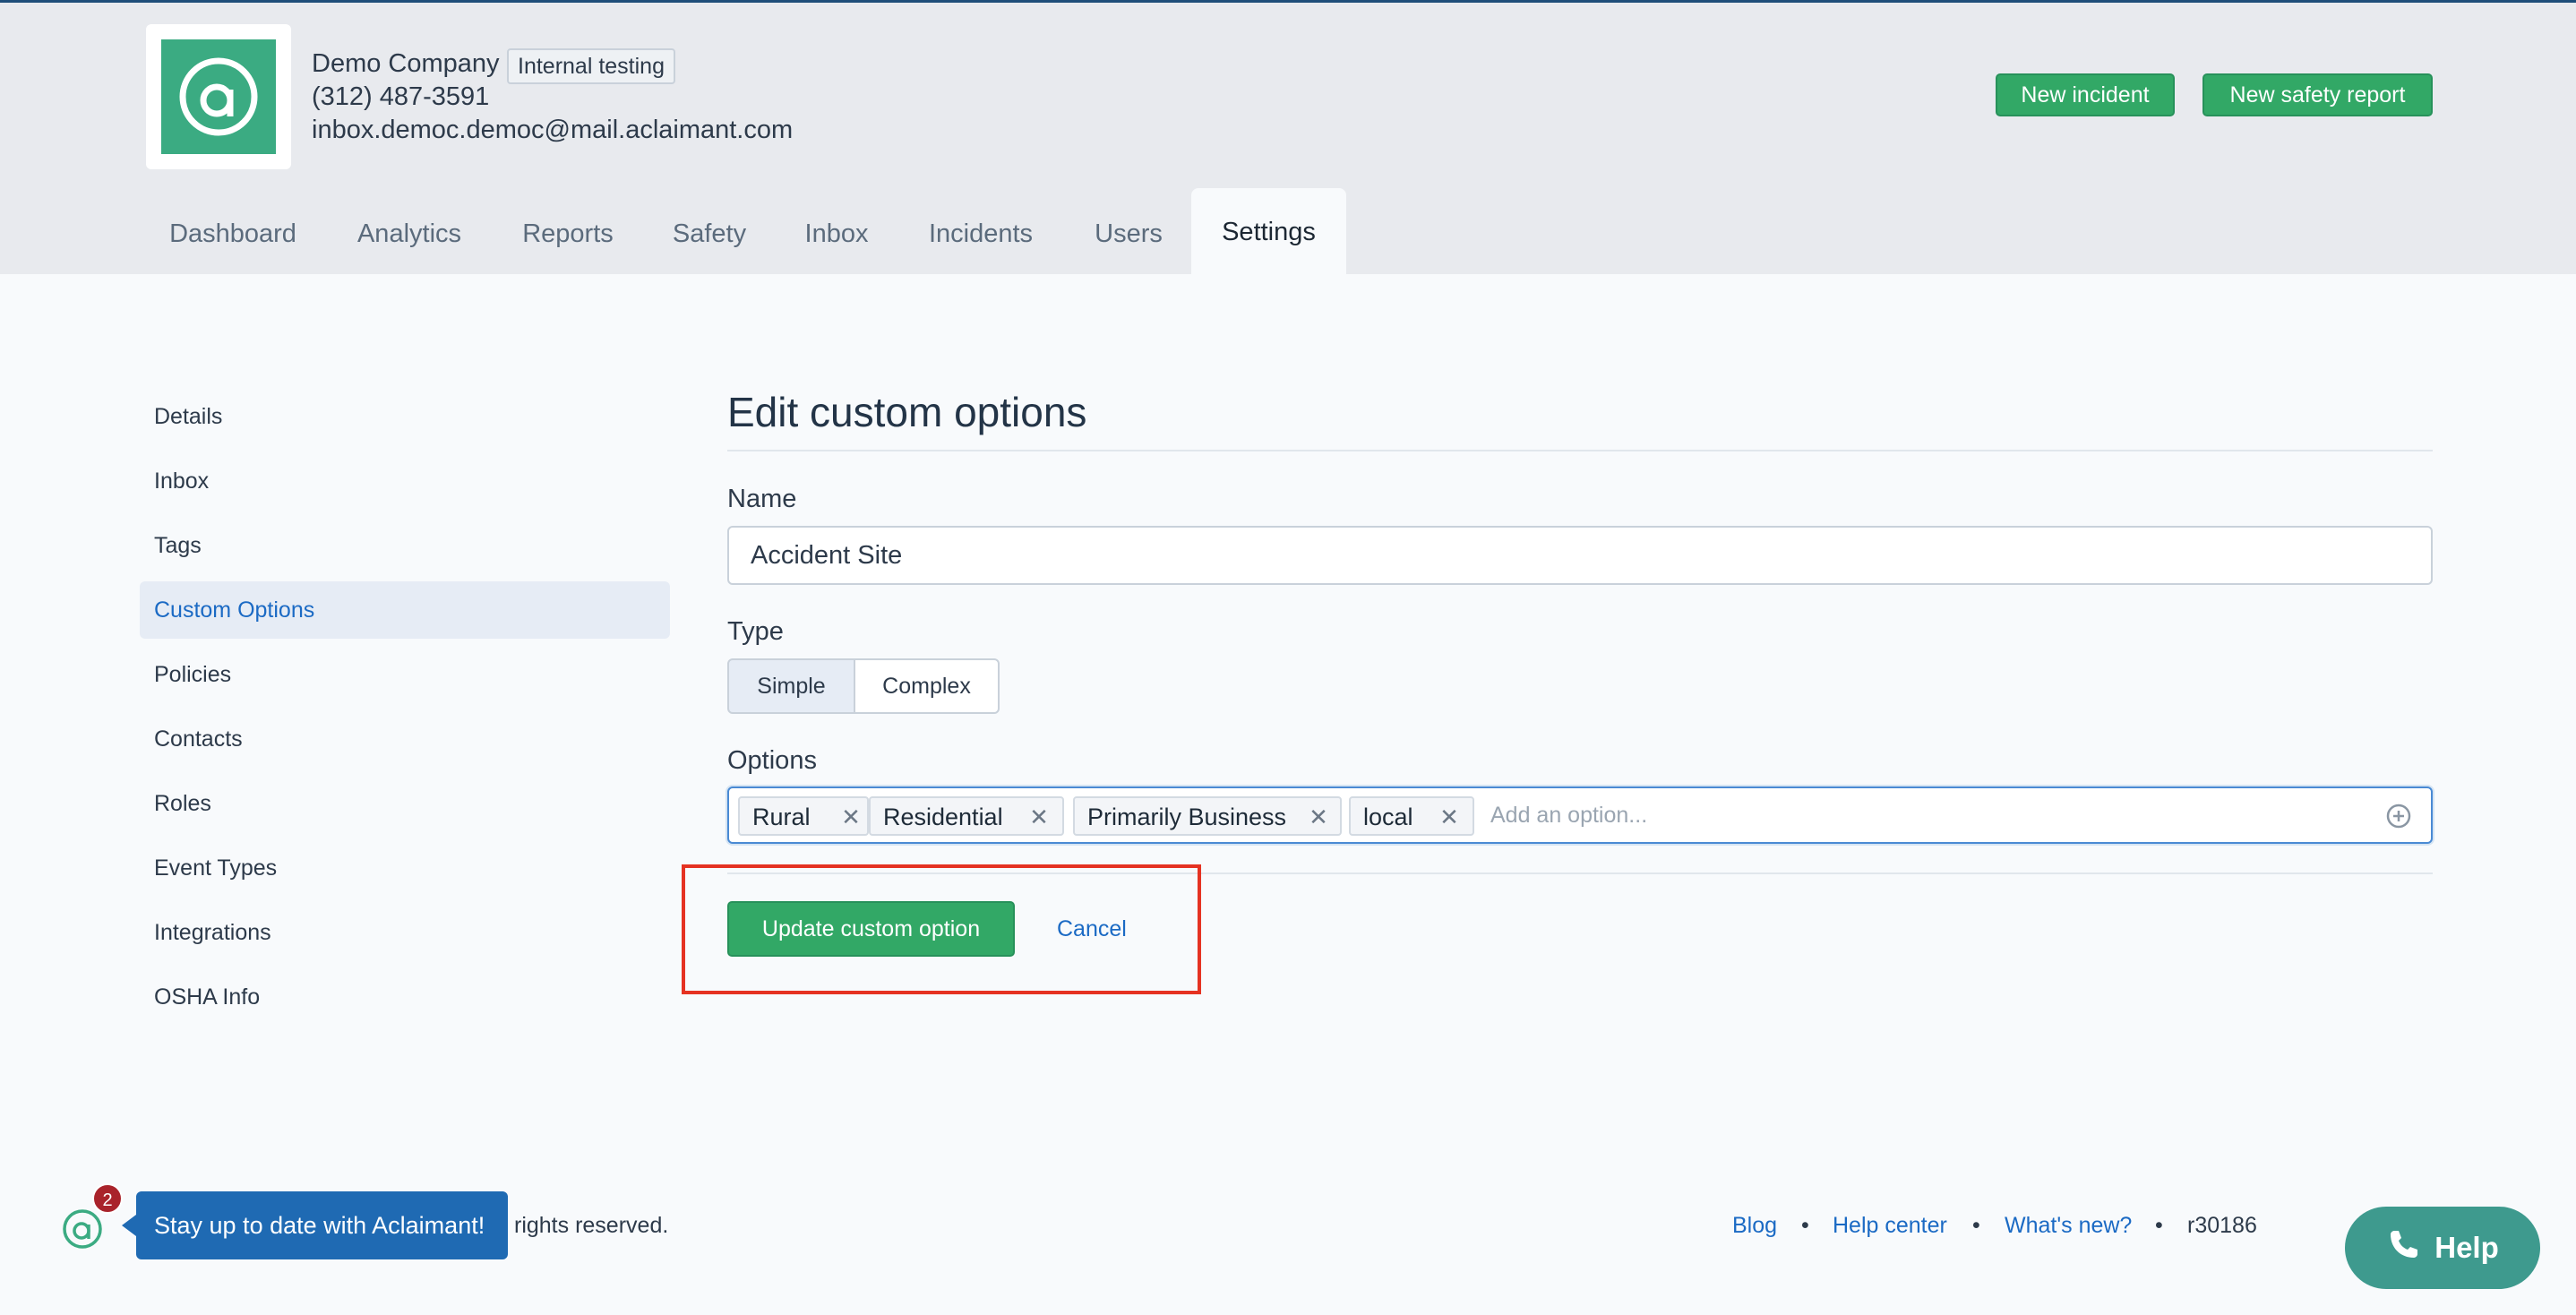 The width and height of the screenshot is (2576, 1315). I want to click on option-chip: Rural ✕, so click(803, 816).